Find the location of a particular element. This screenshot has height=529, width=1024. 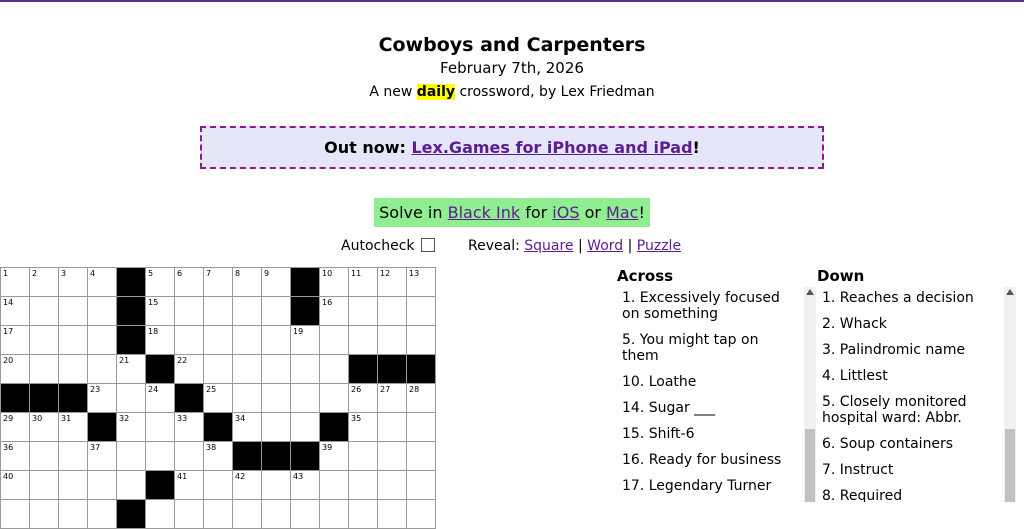

grid-cell: 14 is located at coordinates (15, 311).